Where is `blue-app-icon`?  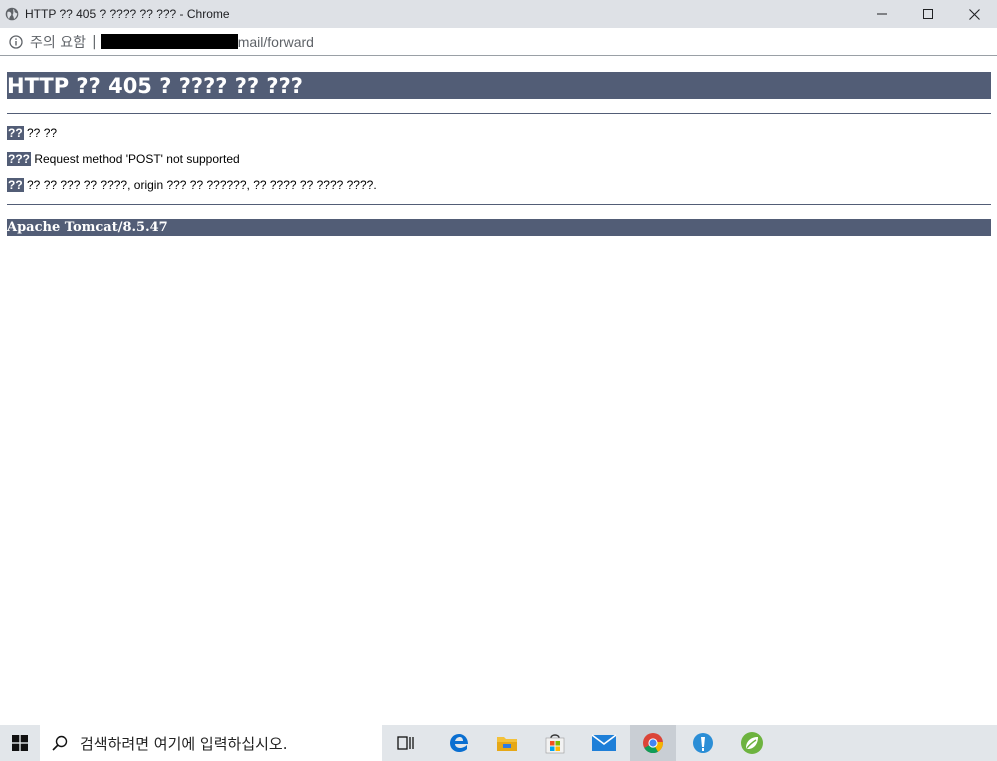
blue-app-icon is located at coordinates (703, 743).